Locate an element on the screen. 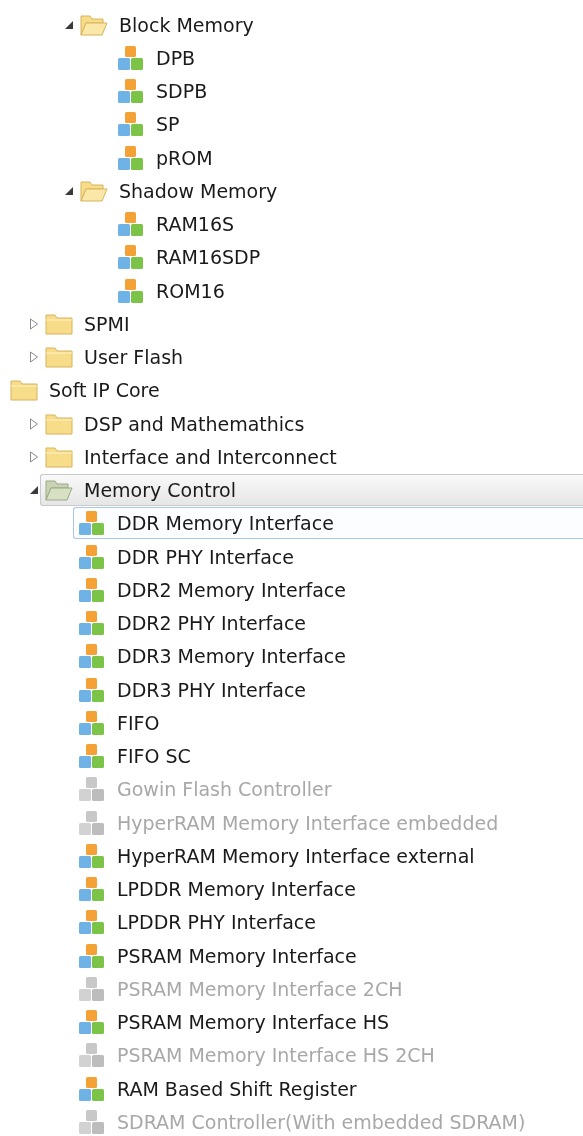 This screenshot has width=583, height=1136. tree-item: PSRAM Memory Interface HS is located at coordinates (328, 1022).